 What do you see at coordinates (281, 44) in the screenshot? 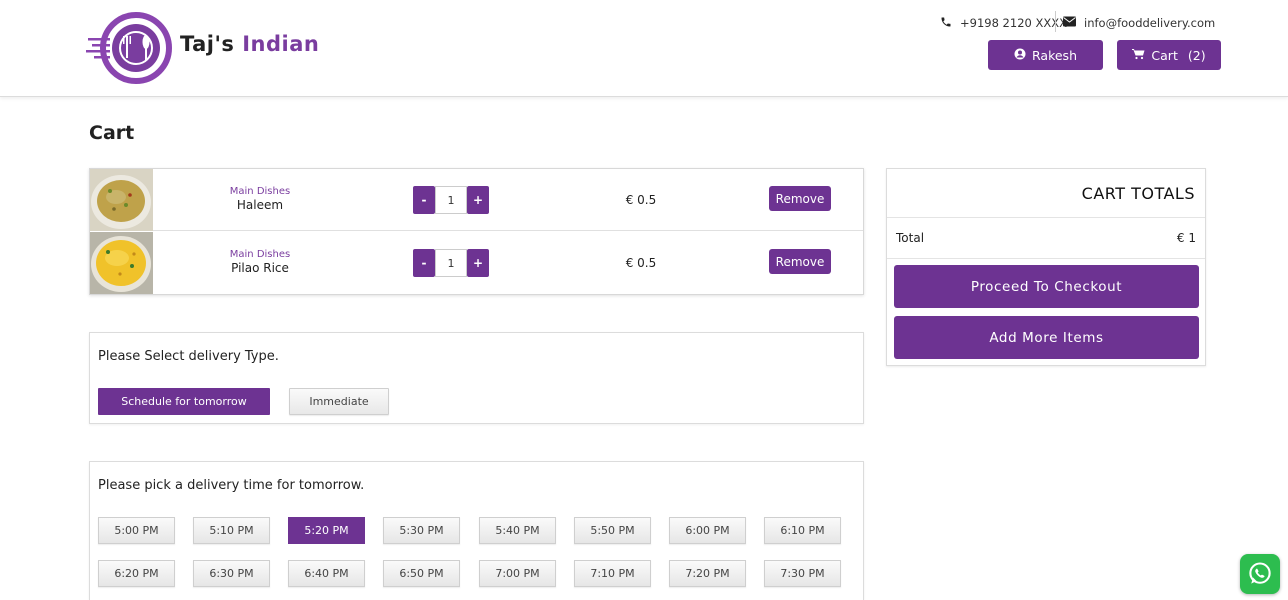
I see `brand-word-2: Indian` at bounding box center [281, 44].